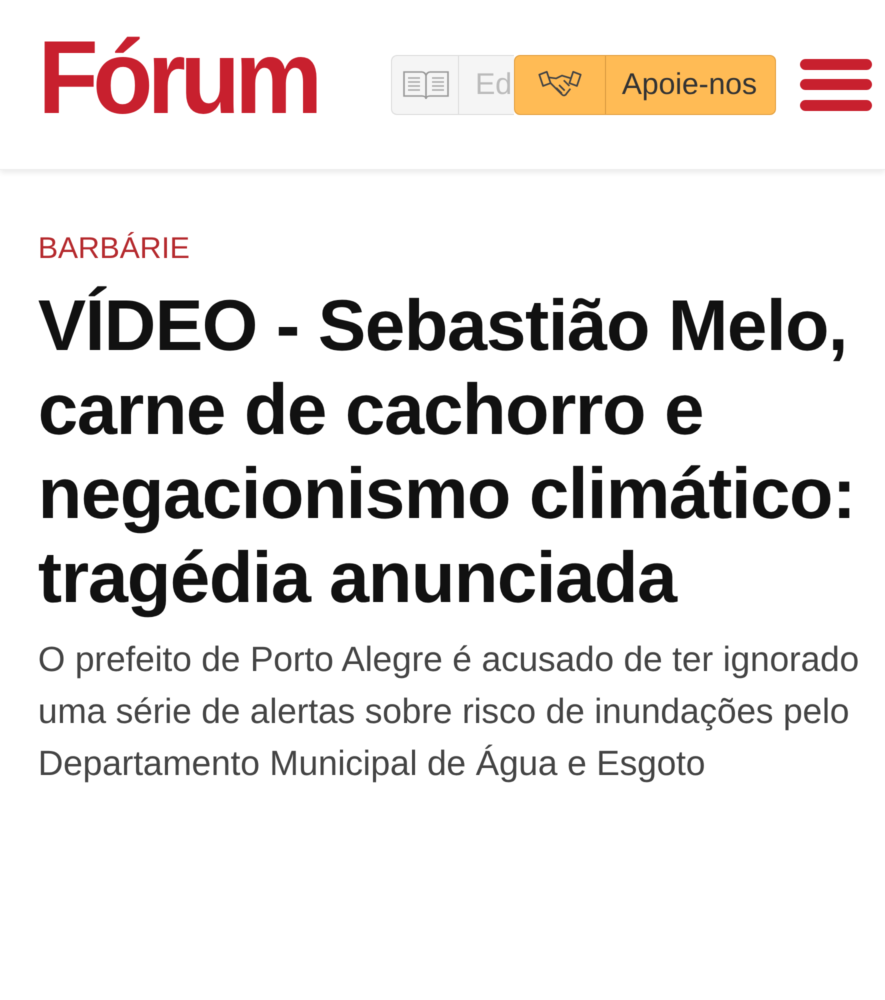 Image resolution: width=885 pixels, height=1000 pixels. What do you see at coordinates (451, 249) in the screenshot?
I see `category-label: BARBÁRIE` at bounding box center [451, 249].